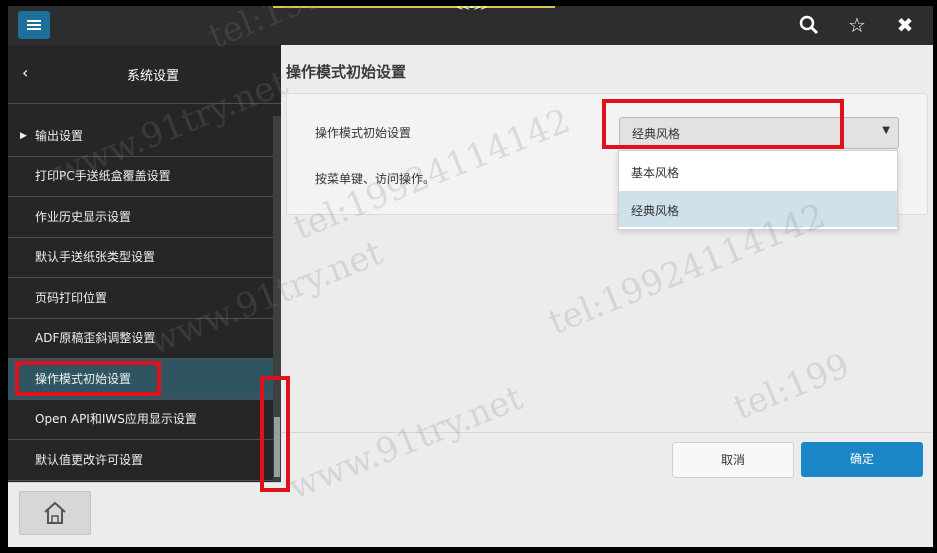  Describe the element at coordinates (905, 25) in the screenshot. I see `close-icon: ✖` at that location.